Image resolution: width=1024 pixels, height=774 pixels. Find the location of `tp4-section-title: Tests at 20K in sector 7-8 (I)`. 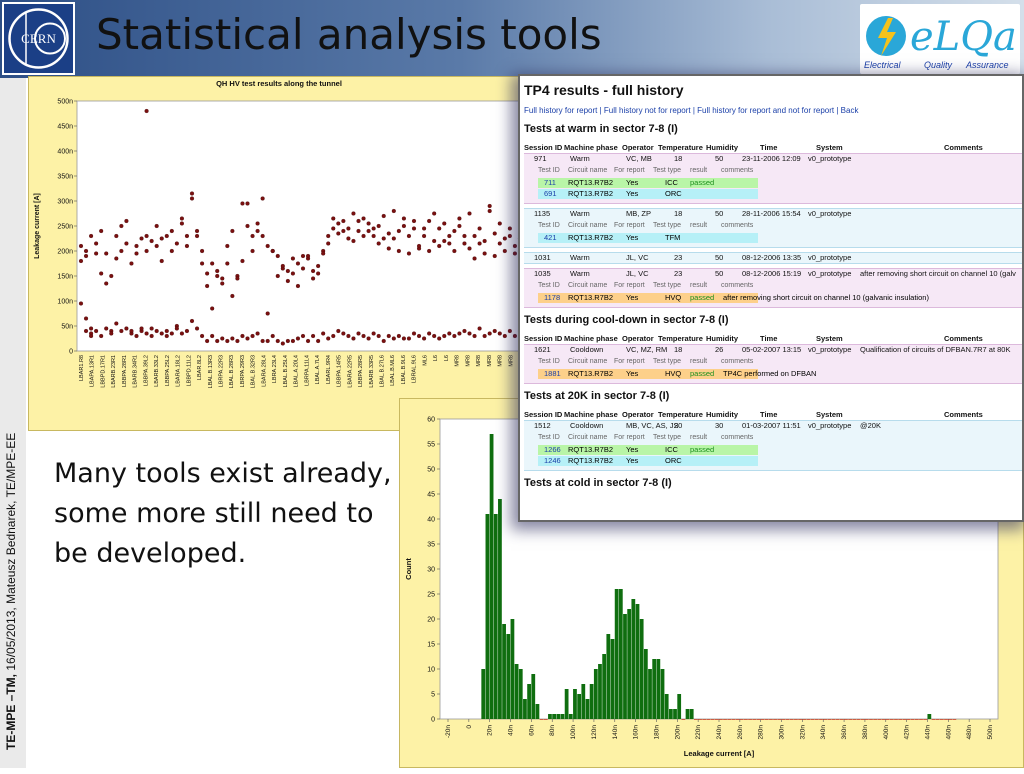

tp4-section-title: Tests at 20K in sector 7-8 (I) is located at coordinates (597, 396).